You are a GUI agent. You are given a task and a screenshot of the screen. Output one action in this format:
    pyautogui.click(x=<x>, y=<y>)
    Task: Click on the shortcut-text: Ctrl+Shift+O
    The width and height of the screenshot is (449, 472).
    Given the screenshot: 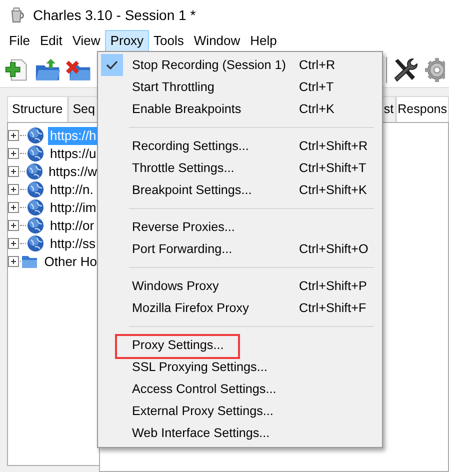 What is the action you would take?
    pyautogui.click(x=333, y=249)
    